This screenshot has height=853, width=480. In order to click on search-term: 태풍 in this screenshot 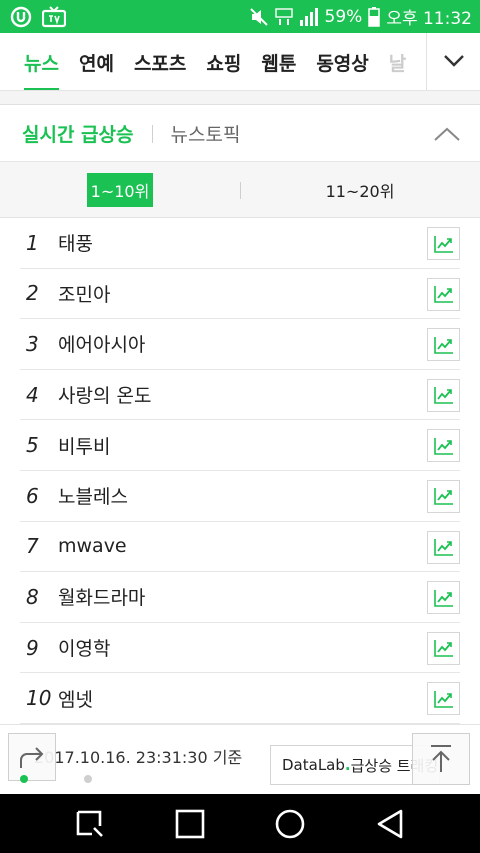, I will do `click(75, 242)`.